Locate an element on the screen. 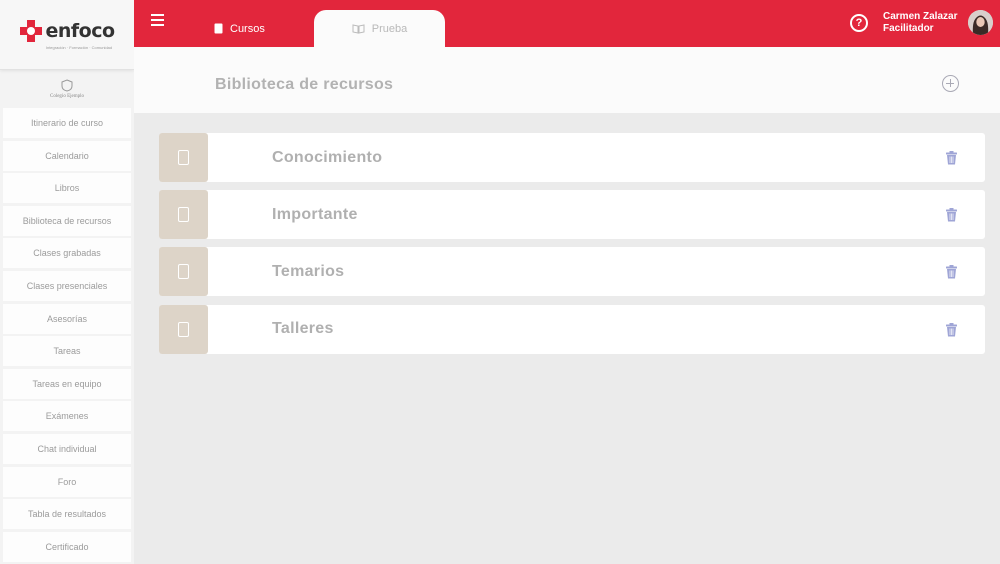  sidebar-item-itinerario: Itinerario de curso is located at coordinates (67, 123).